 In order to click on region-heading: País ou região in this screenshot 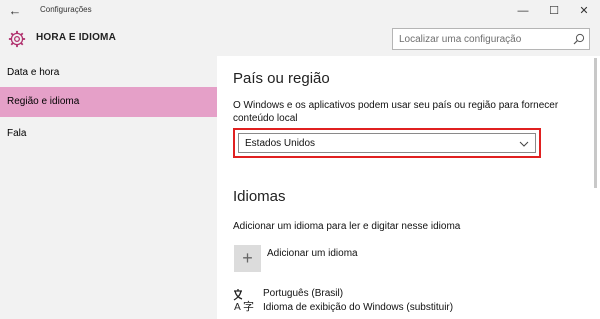, I will do `click(281, 78)`.